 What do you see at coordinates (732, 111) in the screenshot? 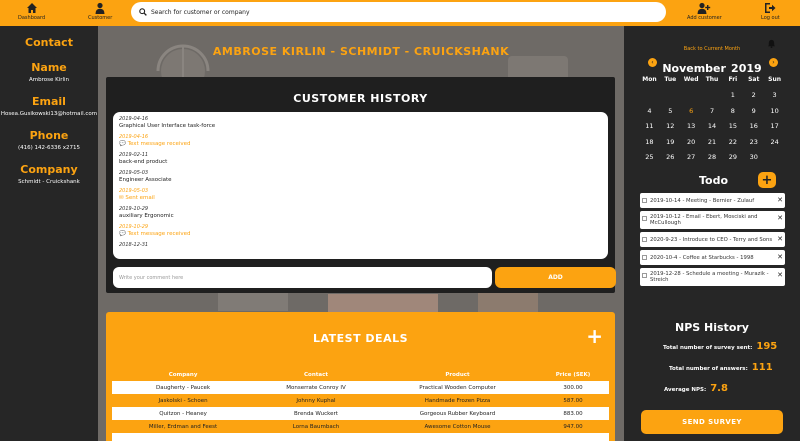
I see `calendar-day: 8` at bounding box center [732, 111].